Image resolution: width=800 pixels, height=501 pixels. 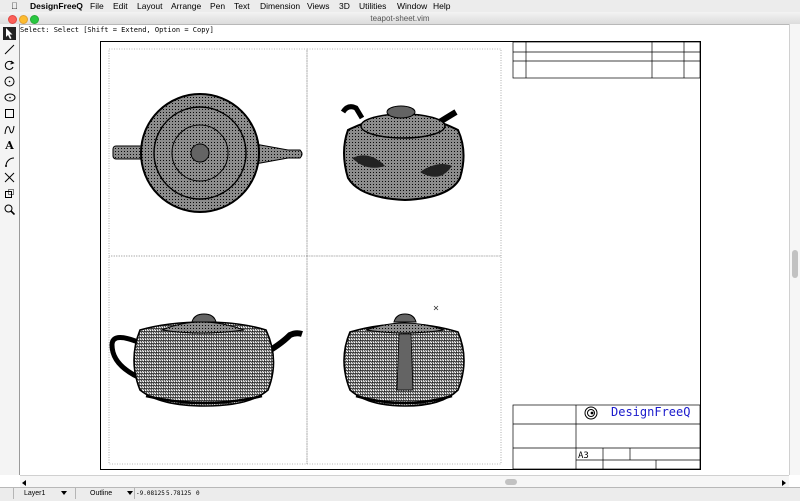 I want to click on ellipse-icon, so click(x=9, y=97).